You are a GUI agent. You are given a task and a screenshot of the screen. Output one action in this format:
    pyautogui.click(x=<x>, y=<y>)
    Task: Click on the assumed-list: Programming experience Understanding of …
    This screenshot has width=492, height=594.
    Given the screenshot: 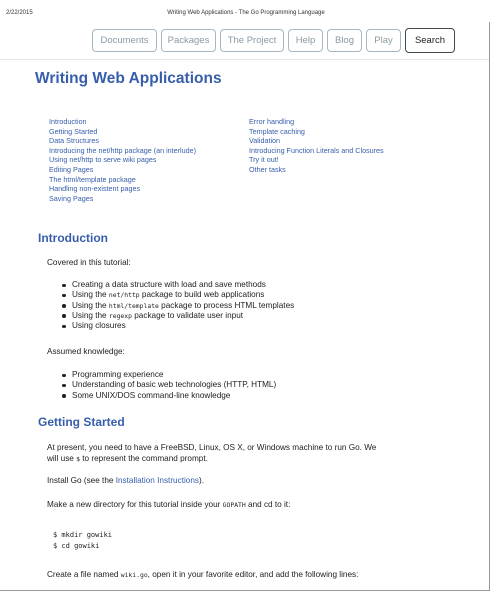 What is the action you would take?
    pyautogui.click(x=169, y=385)
    